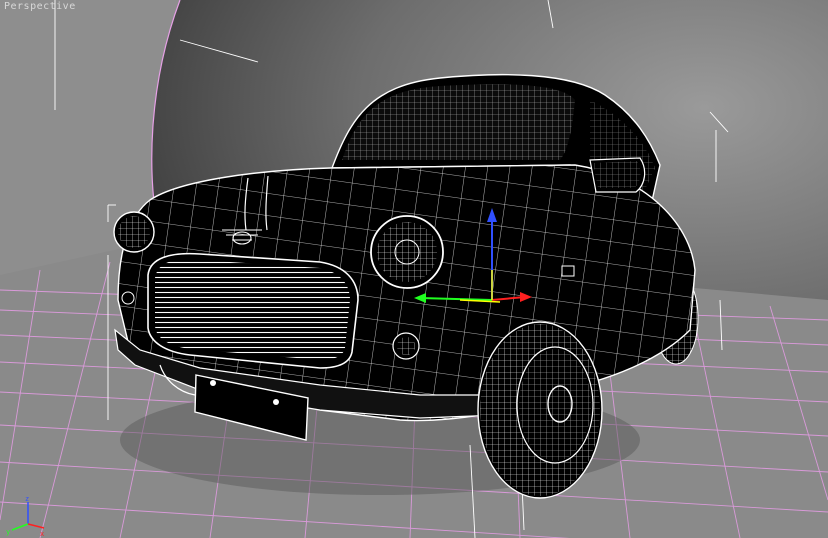 The image size is (828, 538). I want to click on svg-text: x, so click(42, 534).